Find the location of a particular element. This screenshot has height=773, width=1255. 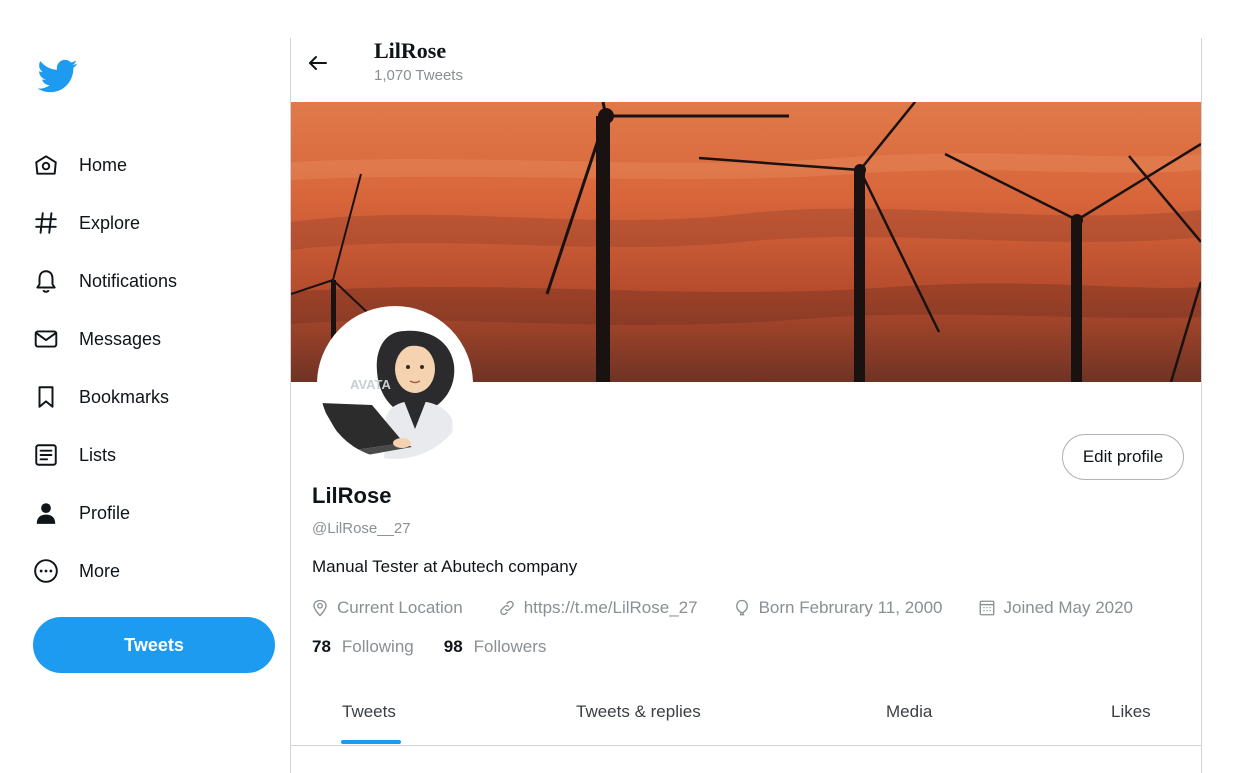

sidebar-item-notifications: Notifications is located at coordinates (104, 281).